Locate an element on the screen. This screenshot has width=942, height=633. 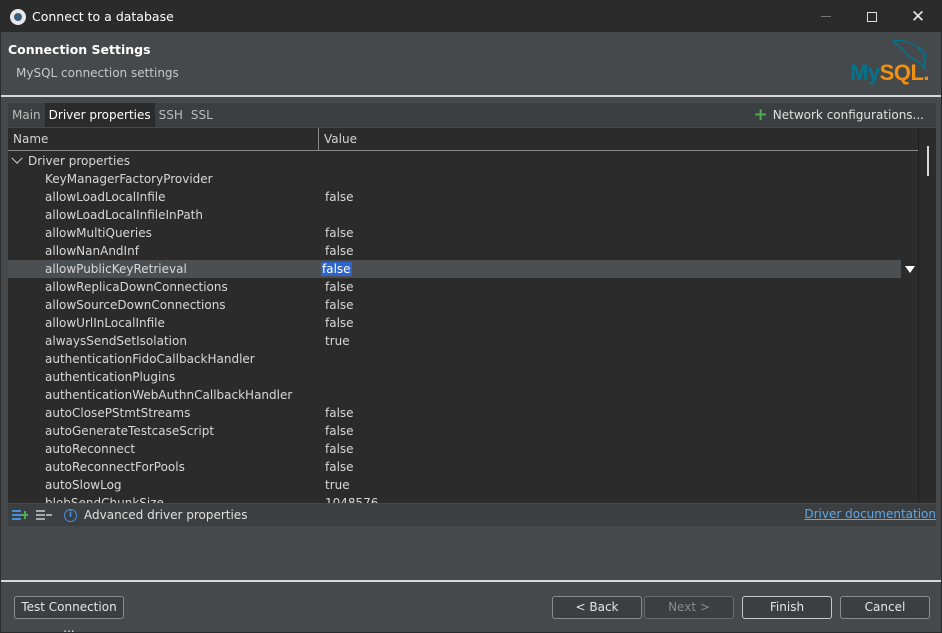
window-controls: ✕ is located at coordinates (872, 16).